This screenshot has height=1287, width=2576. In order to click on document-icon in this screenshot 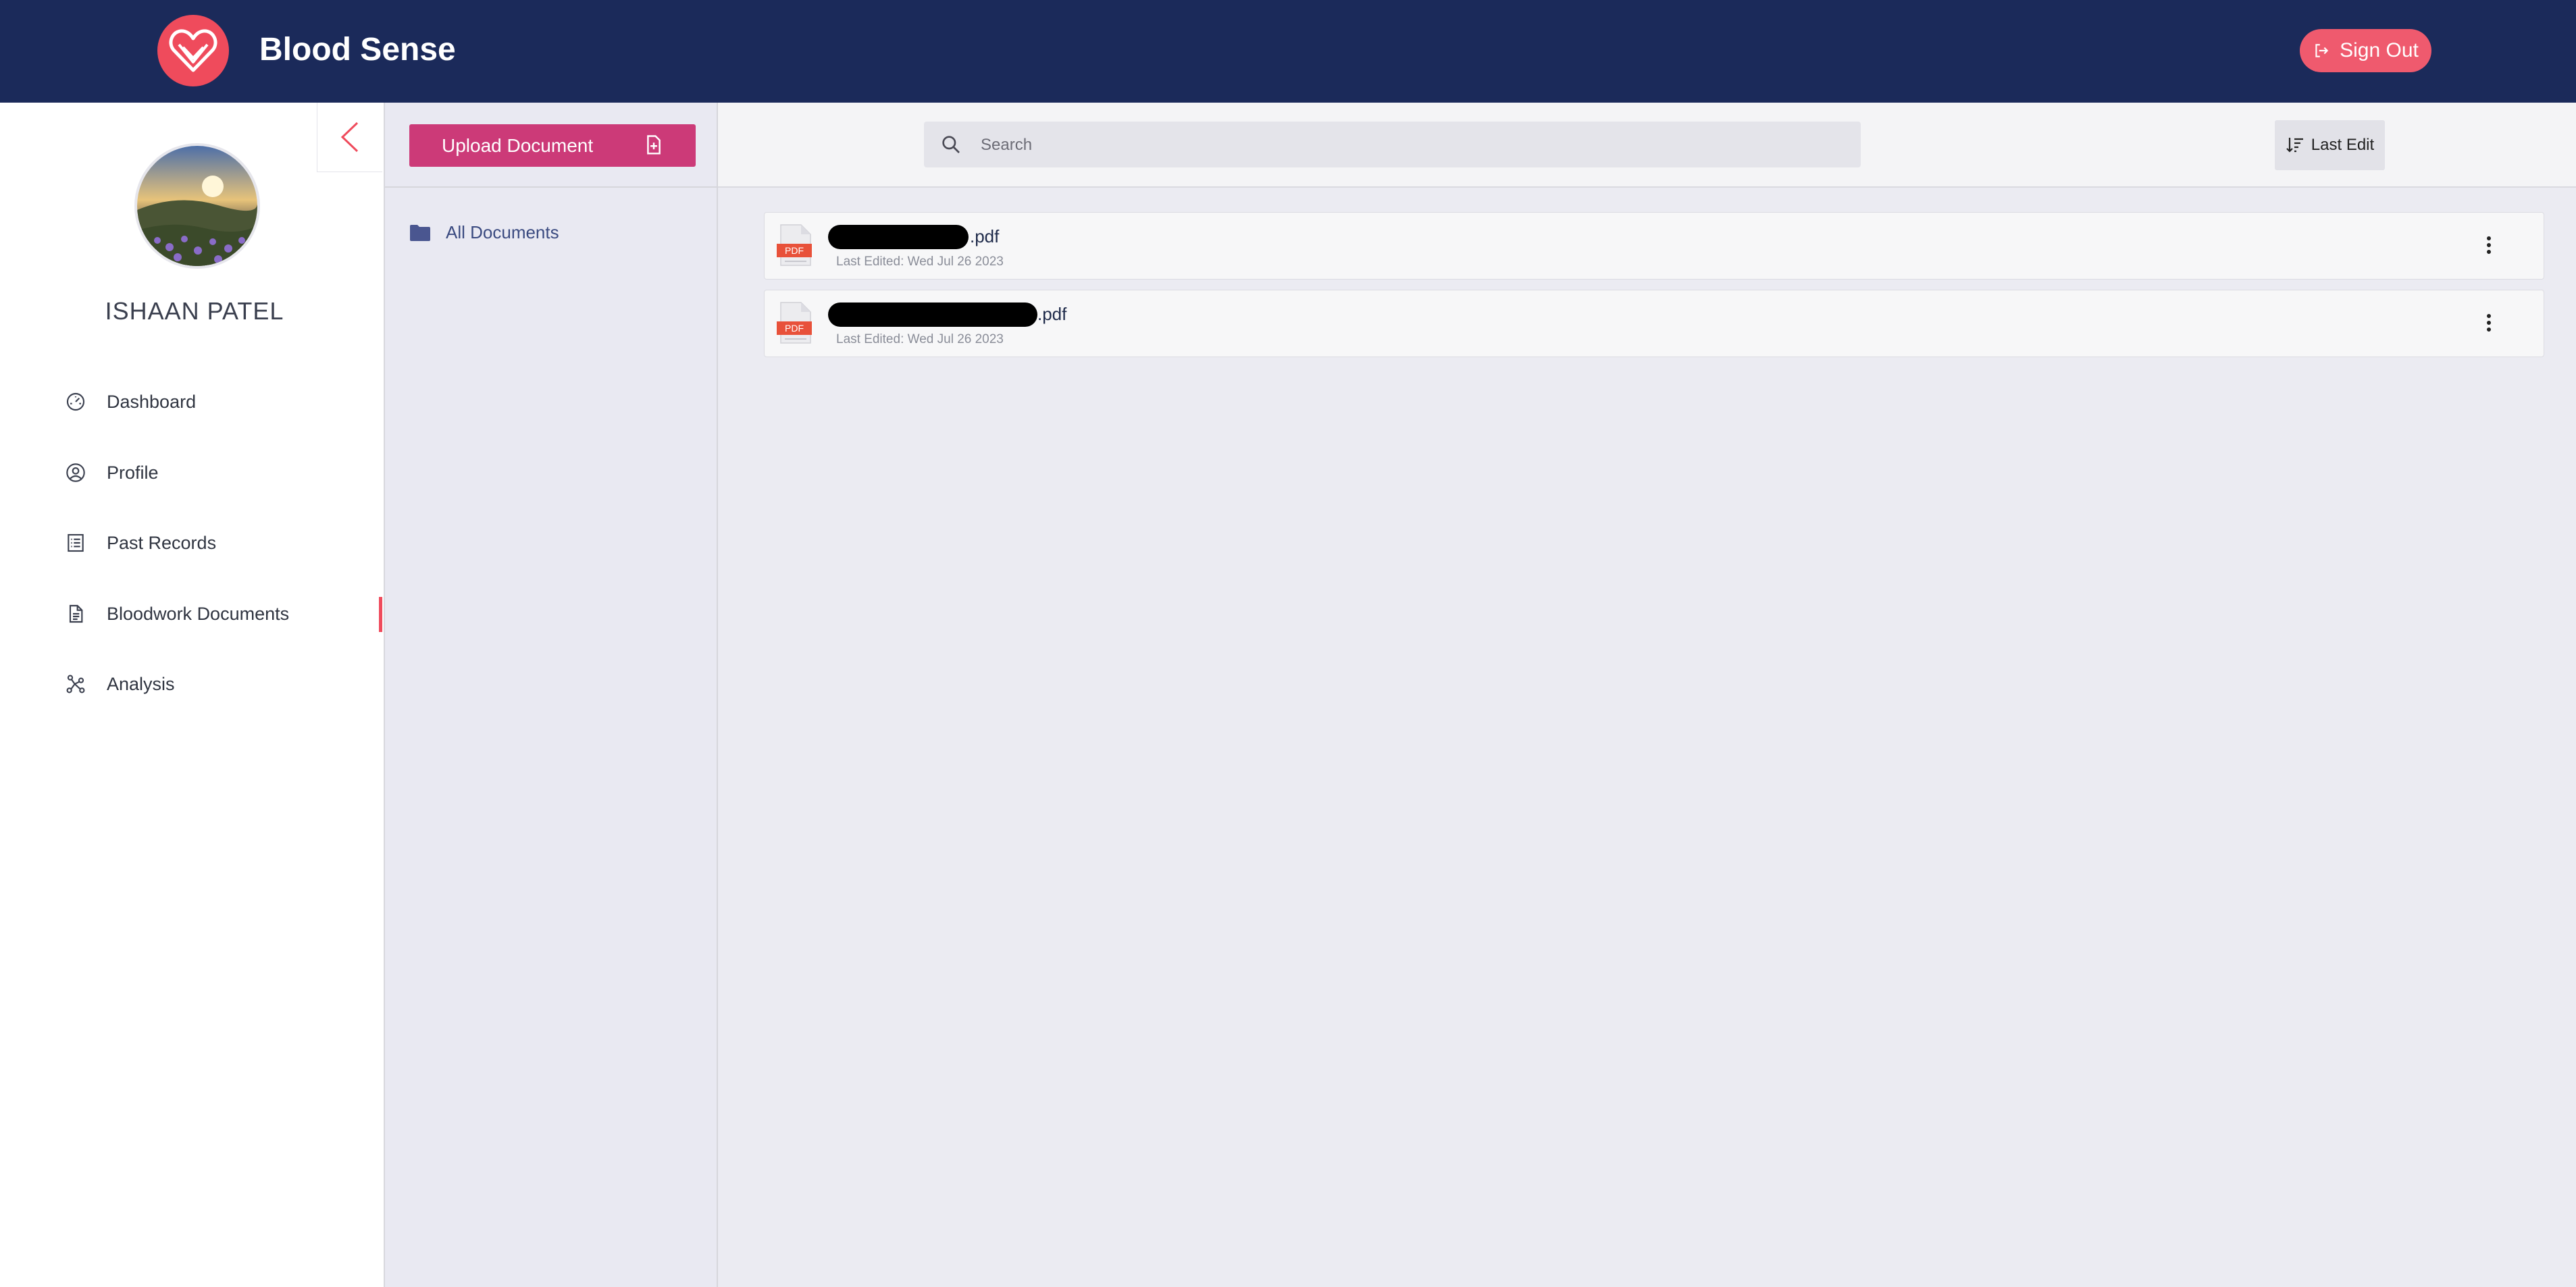, I will do `click(76, 613)`.